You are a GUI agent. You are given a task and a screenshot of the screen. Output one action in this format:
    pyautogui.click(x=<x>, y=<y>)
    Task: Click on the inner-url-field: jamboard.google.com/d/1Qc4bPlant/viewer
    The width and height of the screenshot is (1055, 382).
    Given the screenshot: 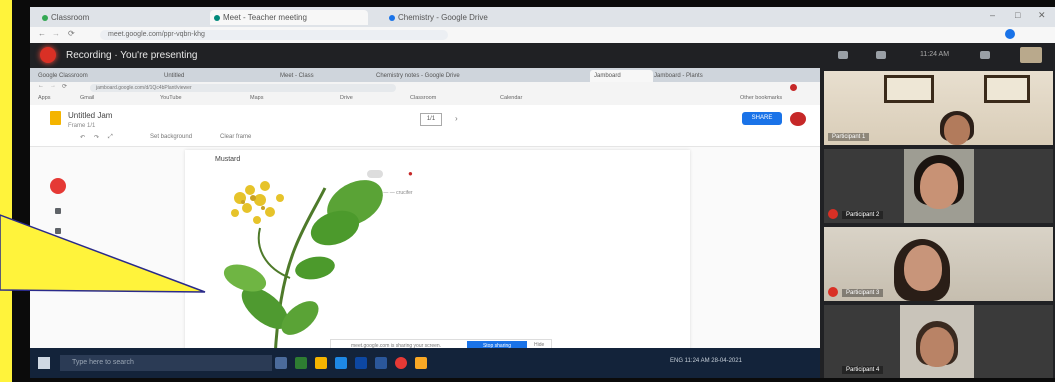 What is the action you would take?
    pyautogui.click(x=243, y=88)
    